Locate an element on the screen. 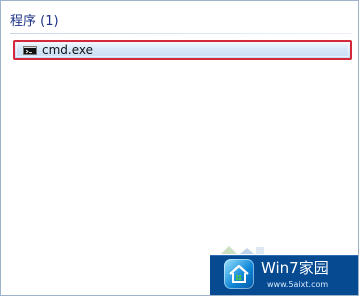 This screenshot has width=359, height=296. watermark-brand: Win7家园 is located at coordinates (295, 268).